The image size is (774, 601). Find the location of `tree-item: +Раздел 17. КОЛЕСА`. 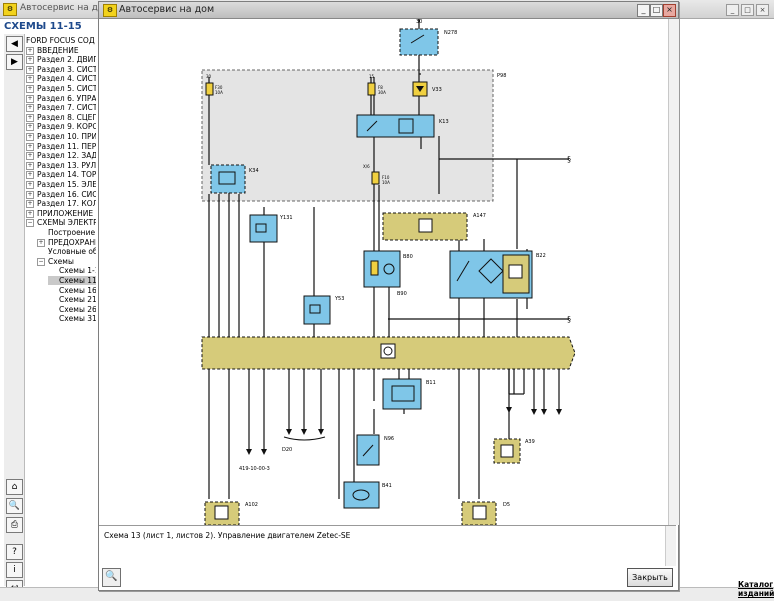

tree-item: +Раздел 17. КОЛЕСА is located at coordinates (61, 204).